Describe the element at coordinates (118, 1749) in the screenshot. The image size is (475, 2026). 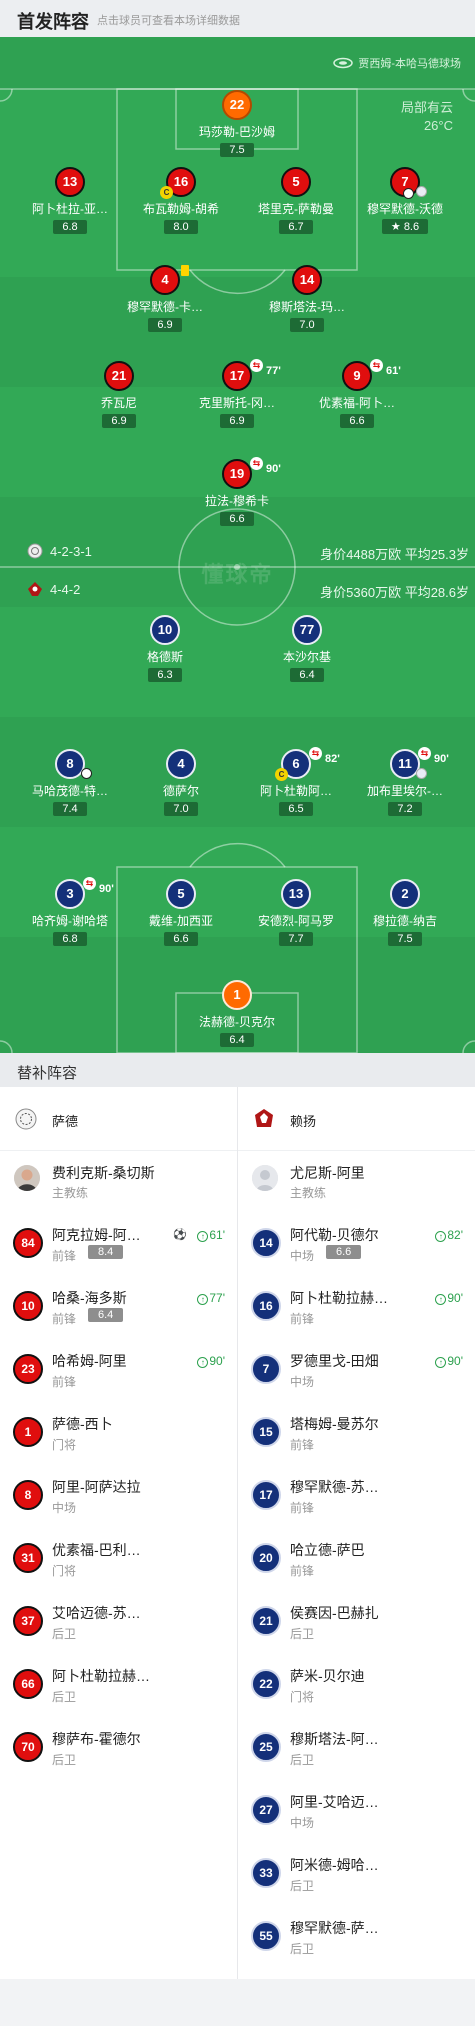
I see `sub-player-row: 70 穆萨布-霍德尔 后卫` at that location.